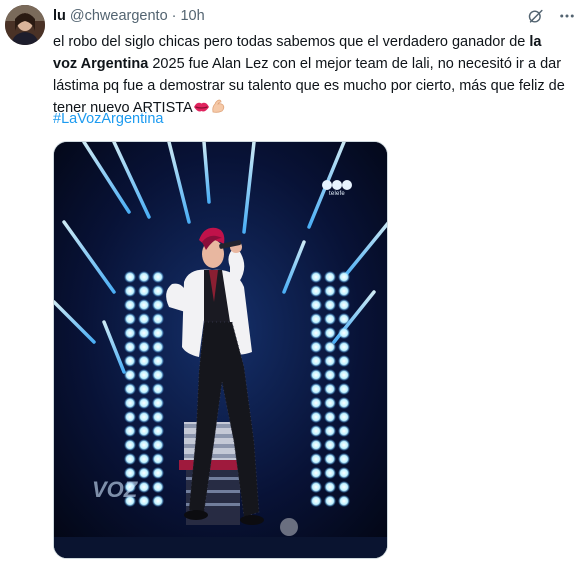 This screenshot has width=577, height=564. I want to click on kiss-mark-emoji, so click(201, 110).